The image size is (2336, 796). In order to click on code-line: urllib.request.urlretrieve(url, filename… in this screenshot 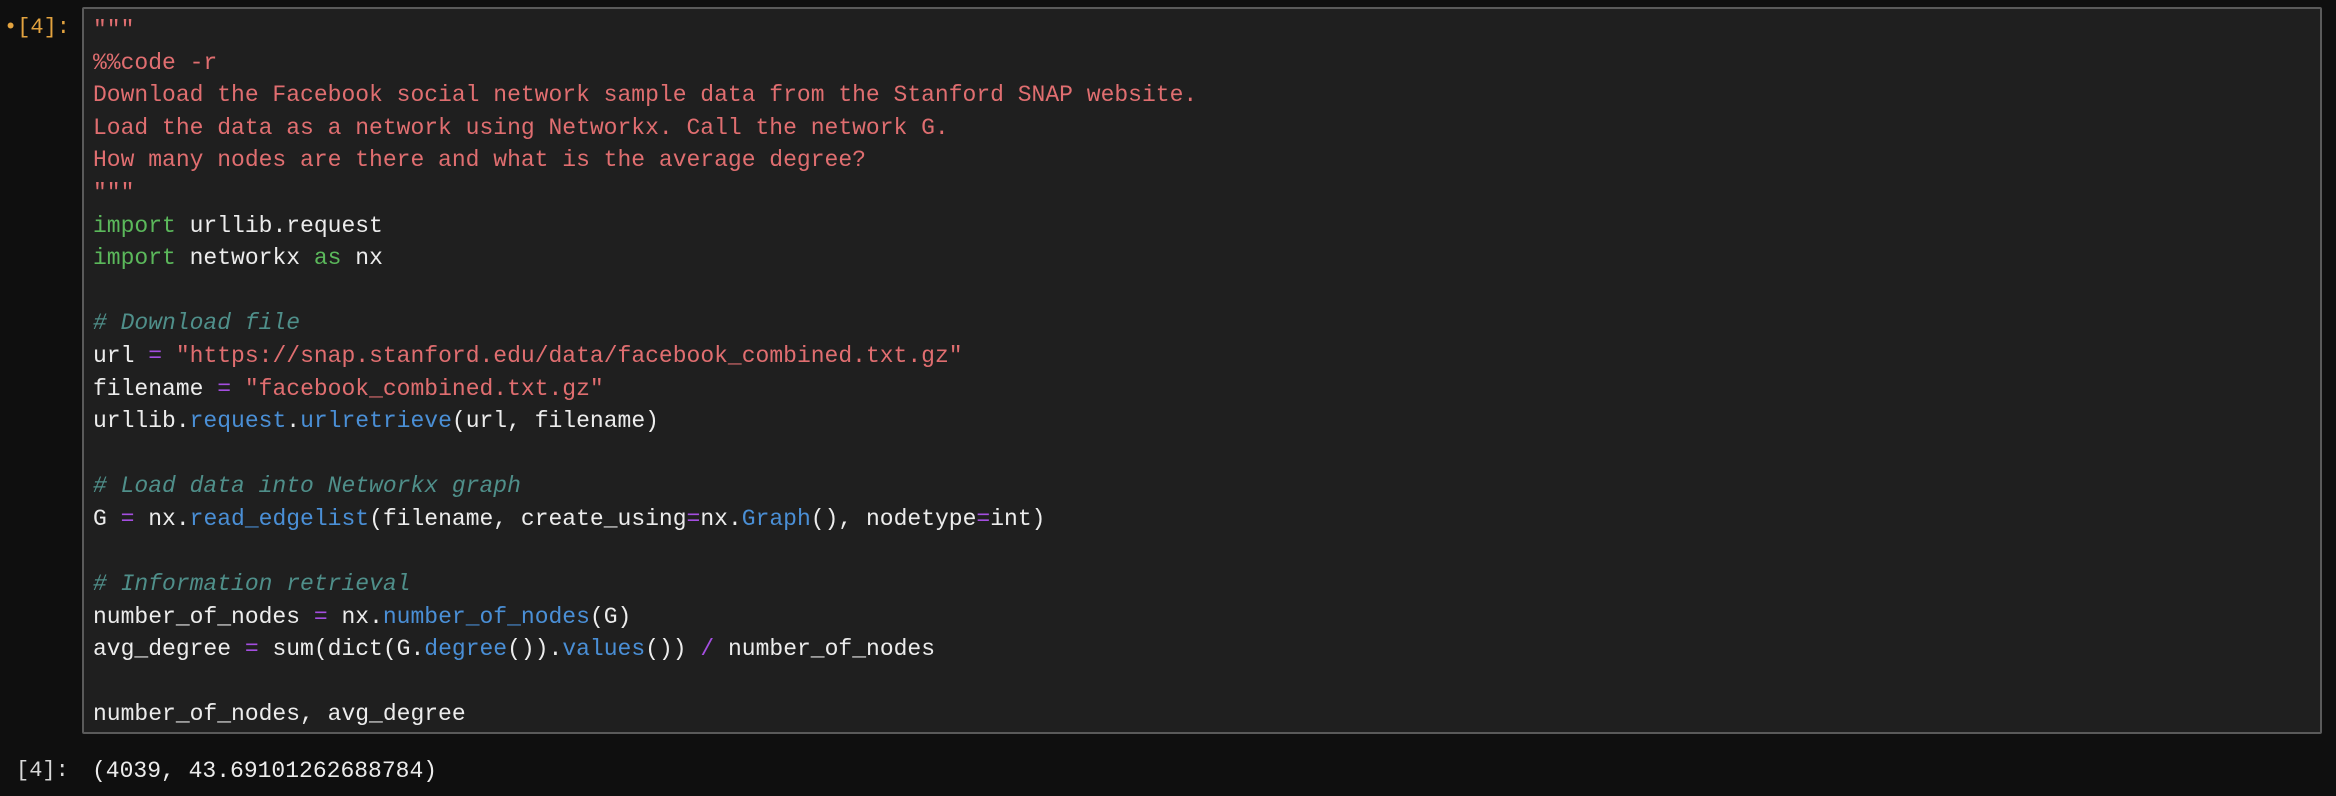, I will do `click(645, 421)`.